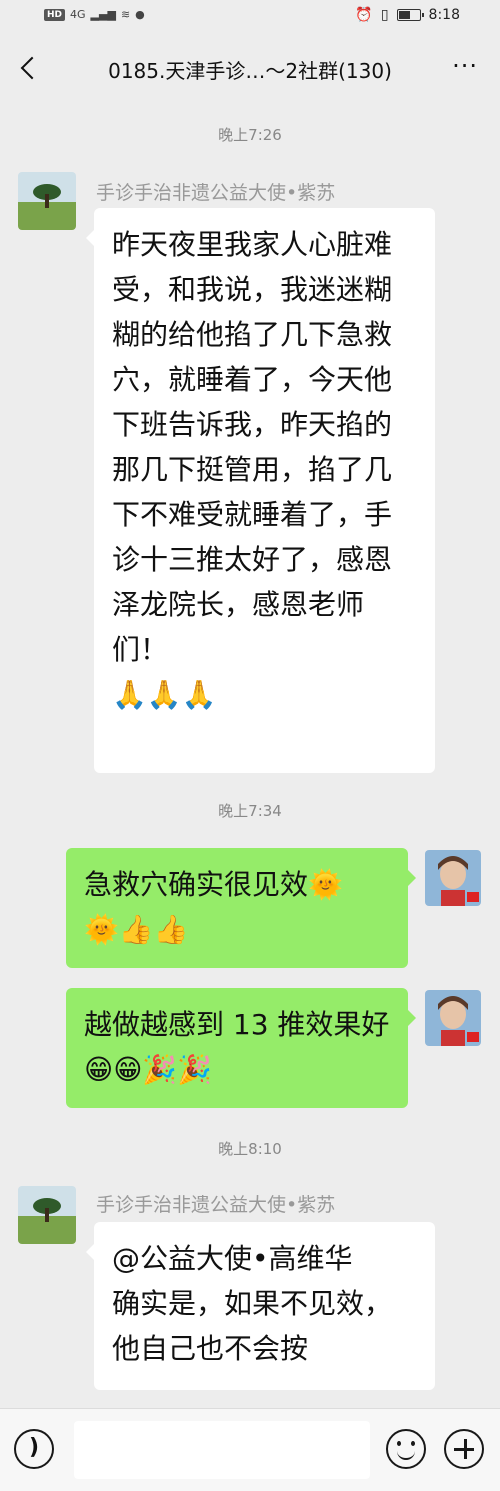 The width and height of the screenshot is (500, 1491). What do you see at coordinates (465, 66) in the screenshot?
I see `more-dots-icon: ···` at bounding box center [465, 66].